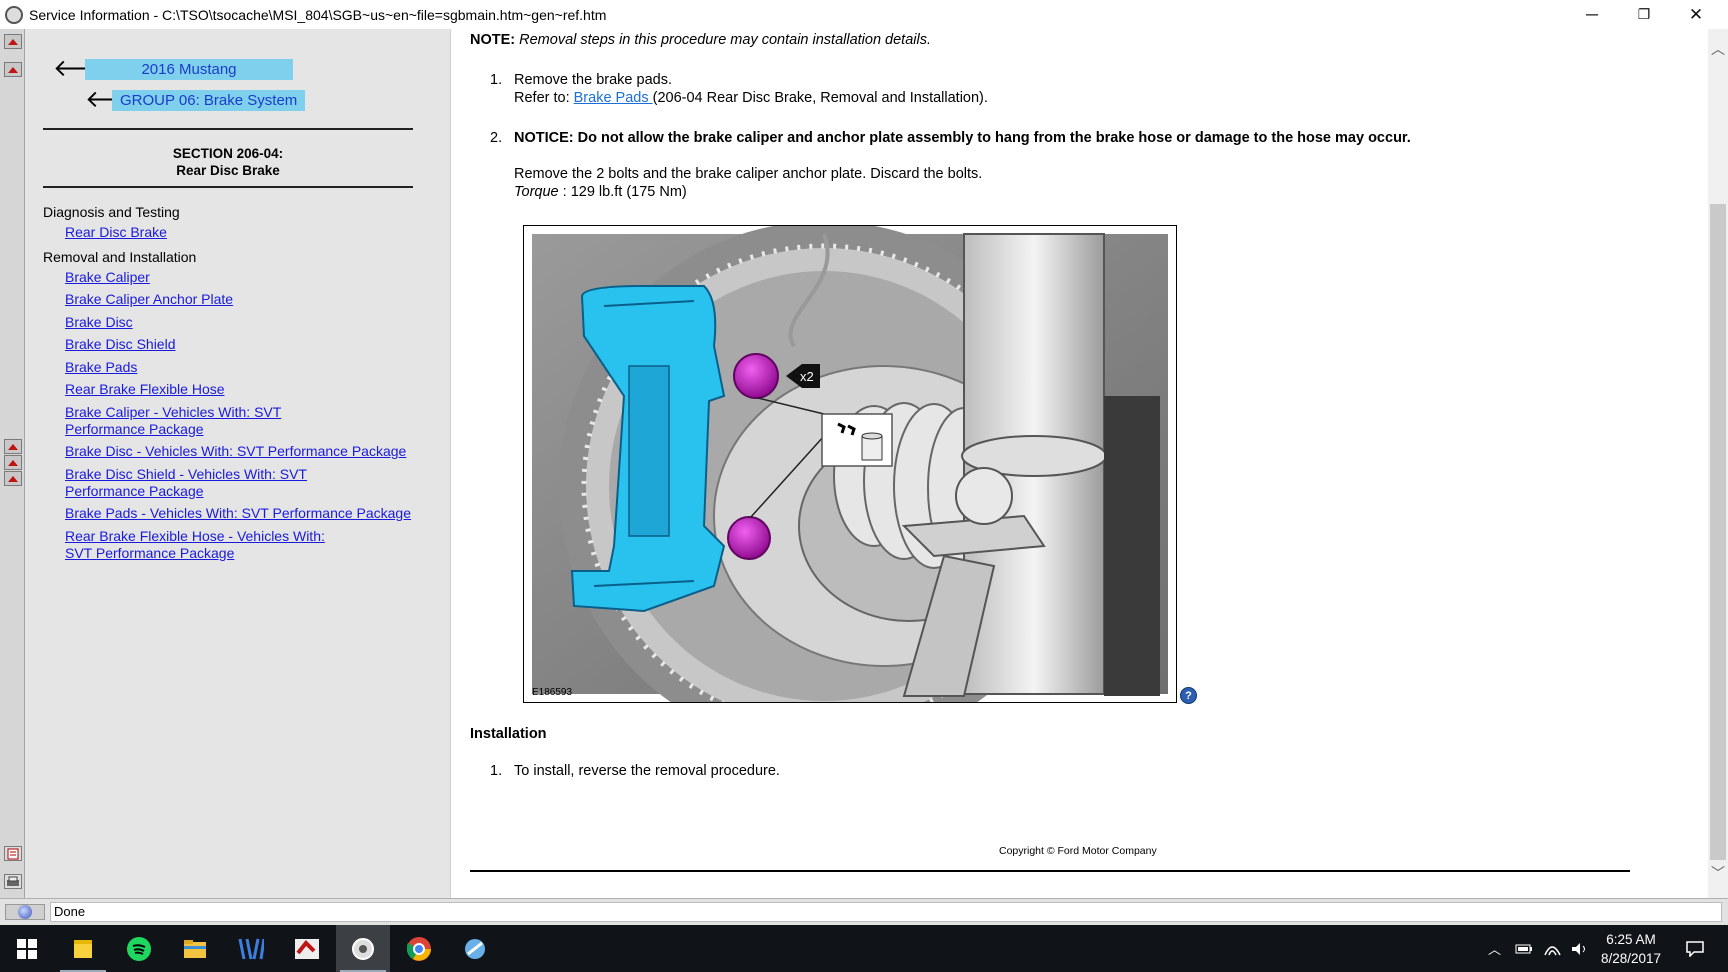 The image size is (1728, 972). Describe the element at coordinates (1188, 695) in the screenshot. I see `help-icon: ?` at that location.